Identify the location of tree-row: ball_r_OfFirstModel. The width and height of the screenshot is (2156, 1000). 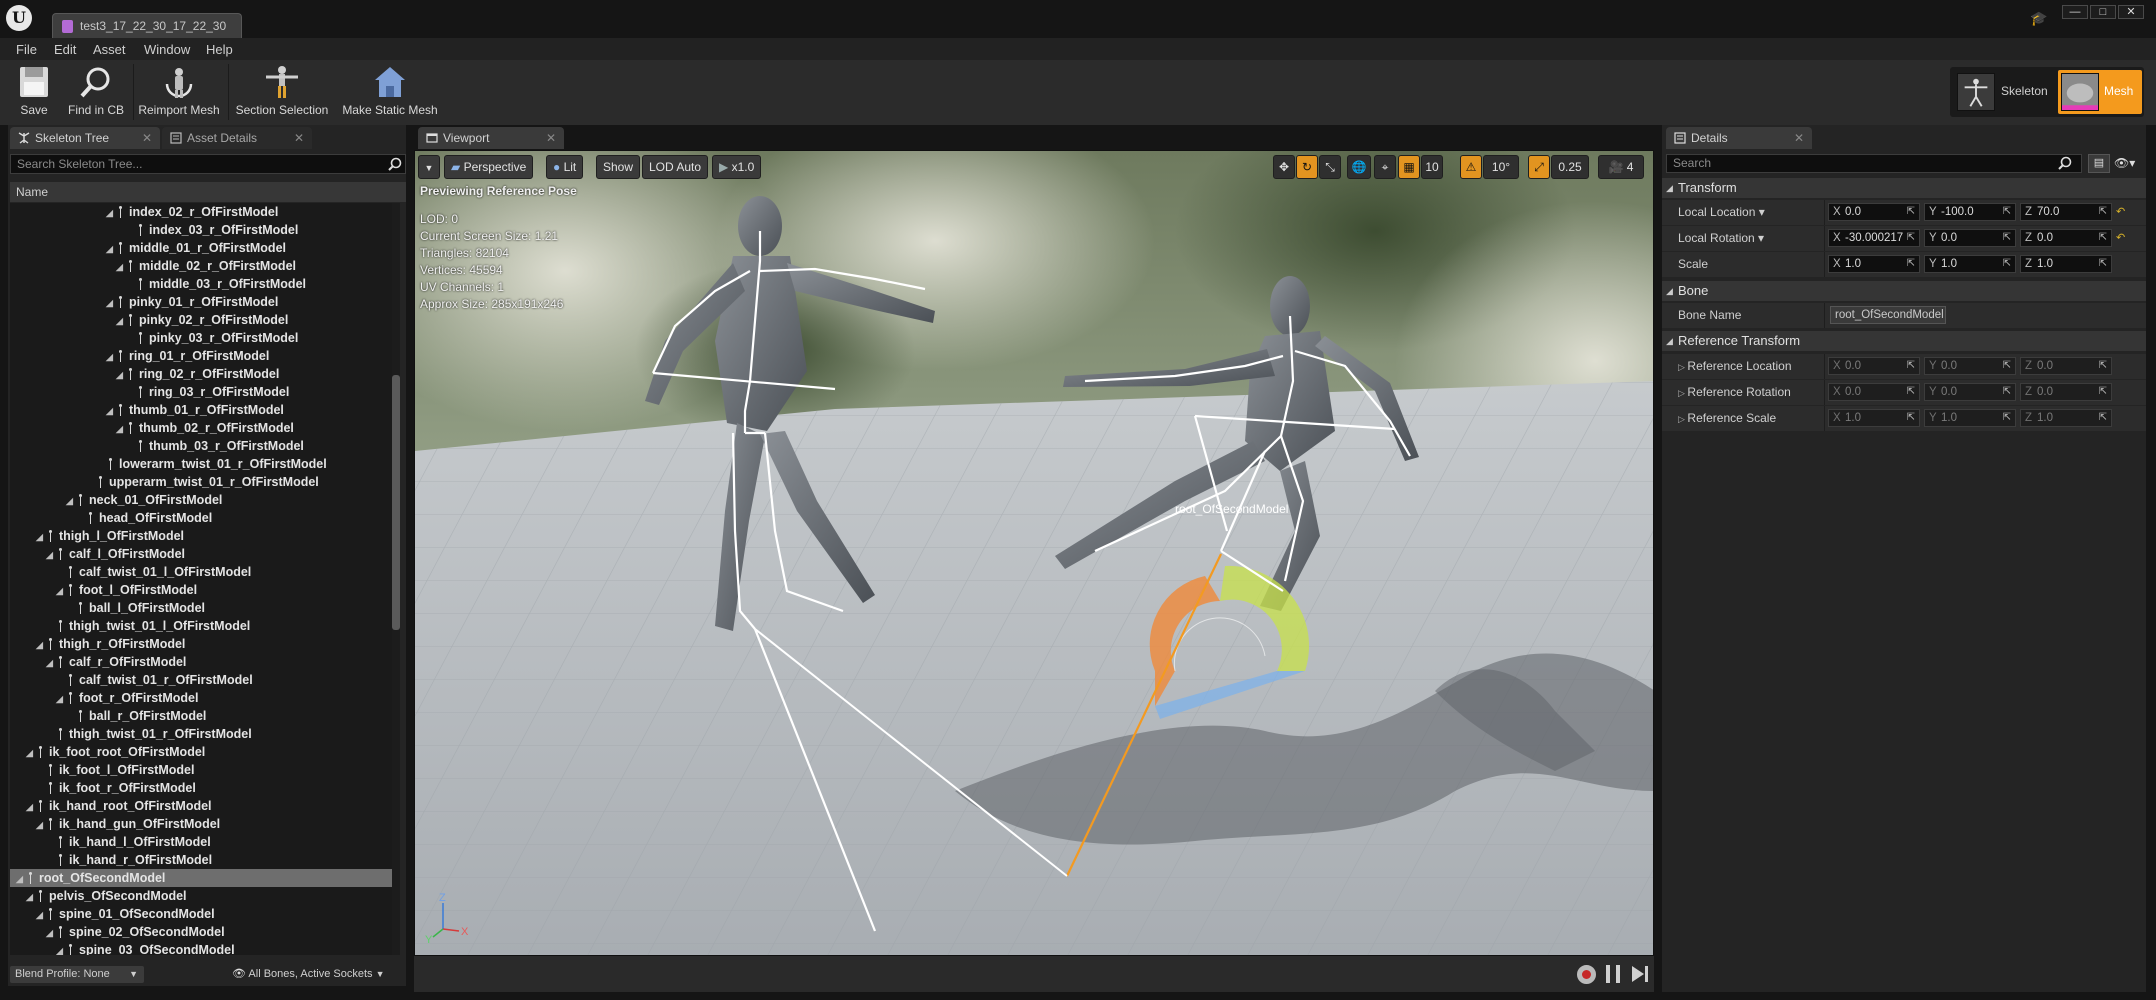
(202, 716).